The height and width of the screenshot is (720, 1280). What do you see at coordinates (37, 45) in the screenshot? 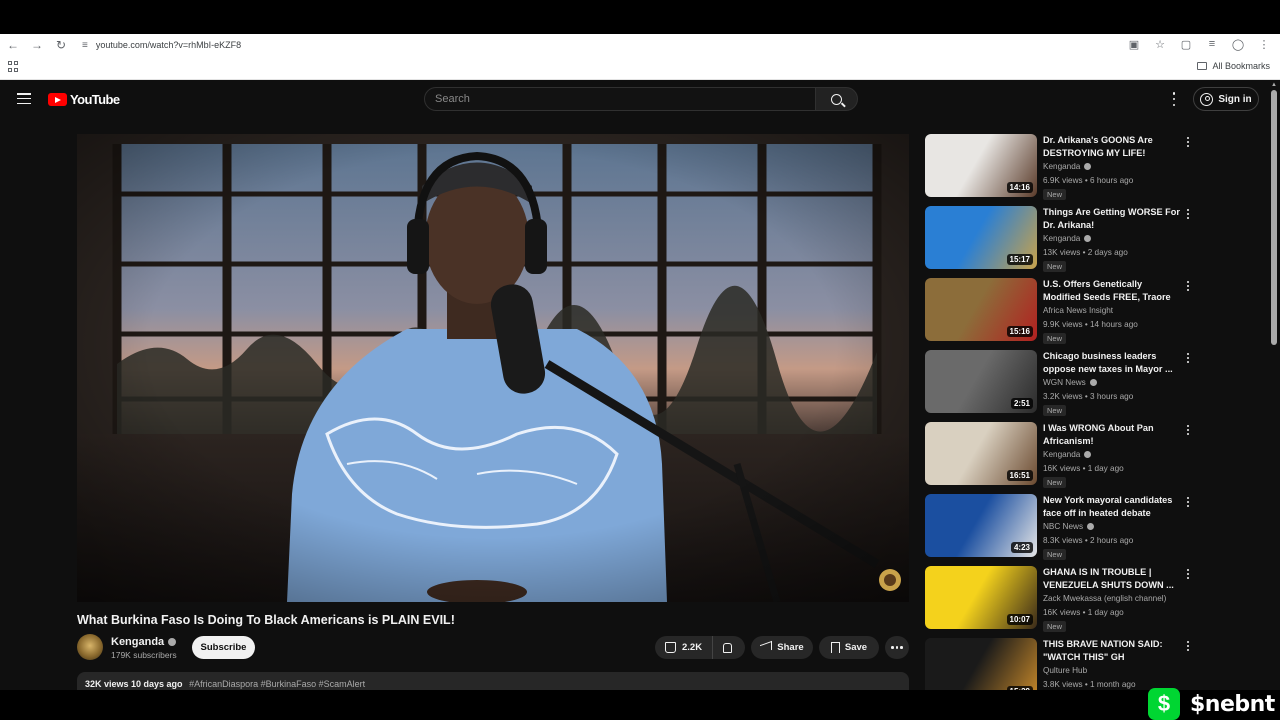
I see `forward-arrow-icon: →` at bounding box center [37, 45].